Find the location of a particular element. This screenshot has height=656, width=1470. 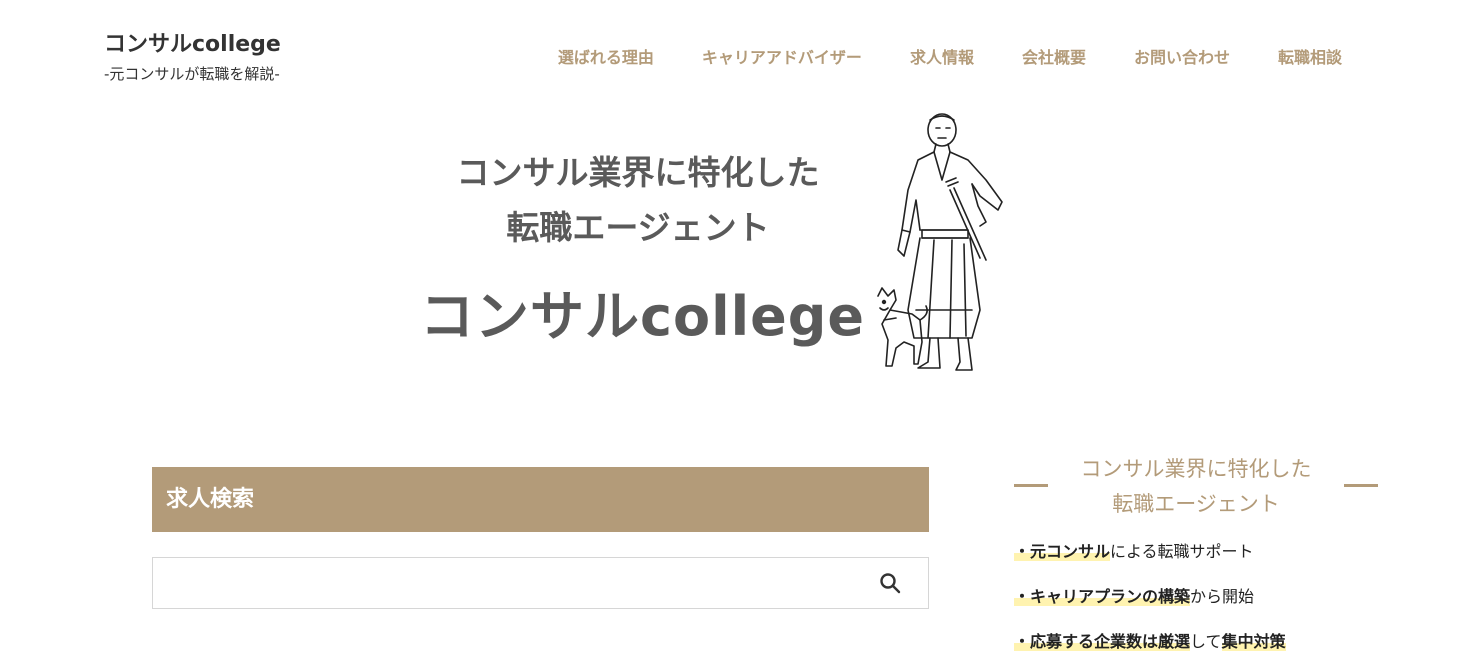

job-search-heading: 求人検索 is located at coordinates (540, 499).